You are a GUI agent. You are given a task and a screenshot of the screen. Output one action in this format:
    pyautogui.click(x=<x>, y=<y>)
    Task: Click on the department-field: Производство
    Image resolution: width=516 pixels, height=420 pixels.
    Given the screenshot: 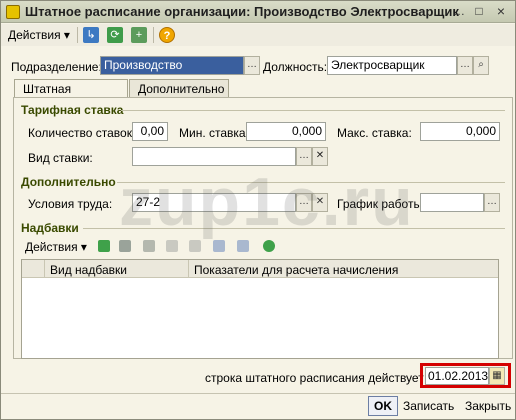 What is the action you would take?
    pyautogui.click(x=172, y=65)
    